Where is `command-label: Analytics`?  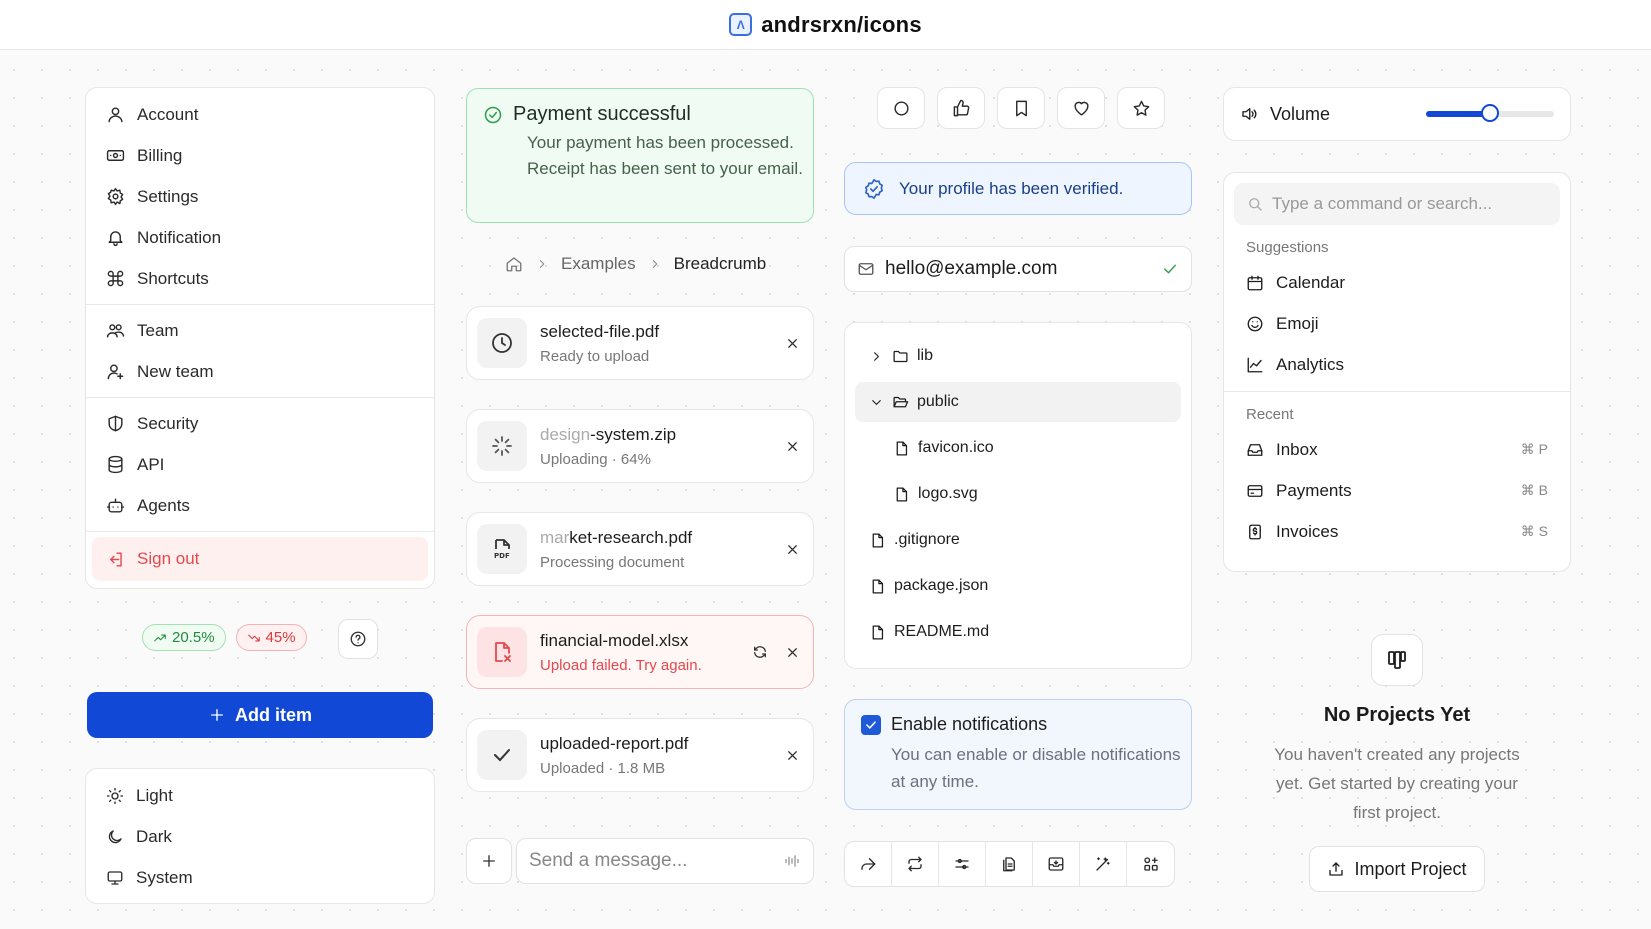
command-label: Analytics is located at coordinates (1310, 364).